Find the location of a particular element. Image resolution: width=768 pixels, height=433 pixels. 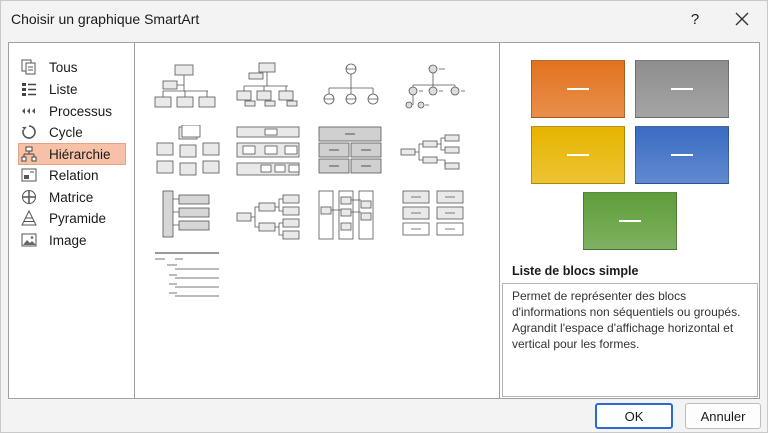

layout-table-hierarchy is located at coordinates (434, 215).